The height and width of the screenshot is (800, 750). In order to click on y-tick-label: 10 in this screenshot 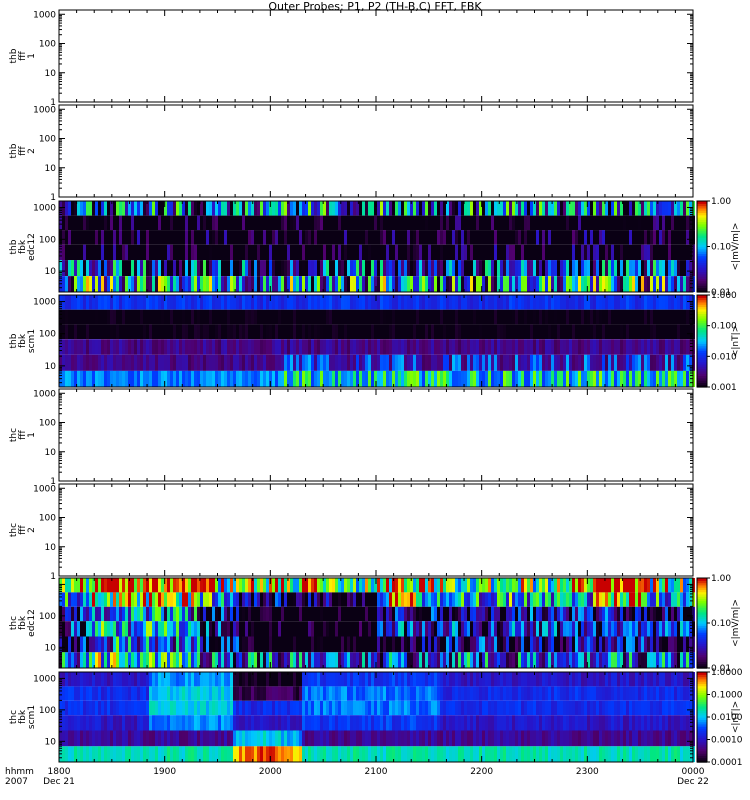, I will do `click(51, 648)`.